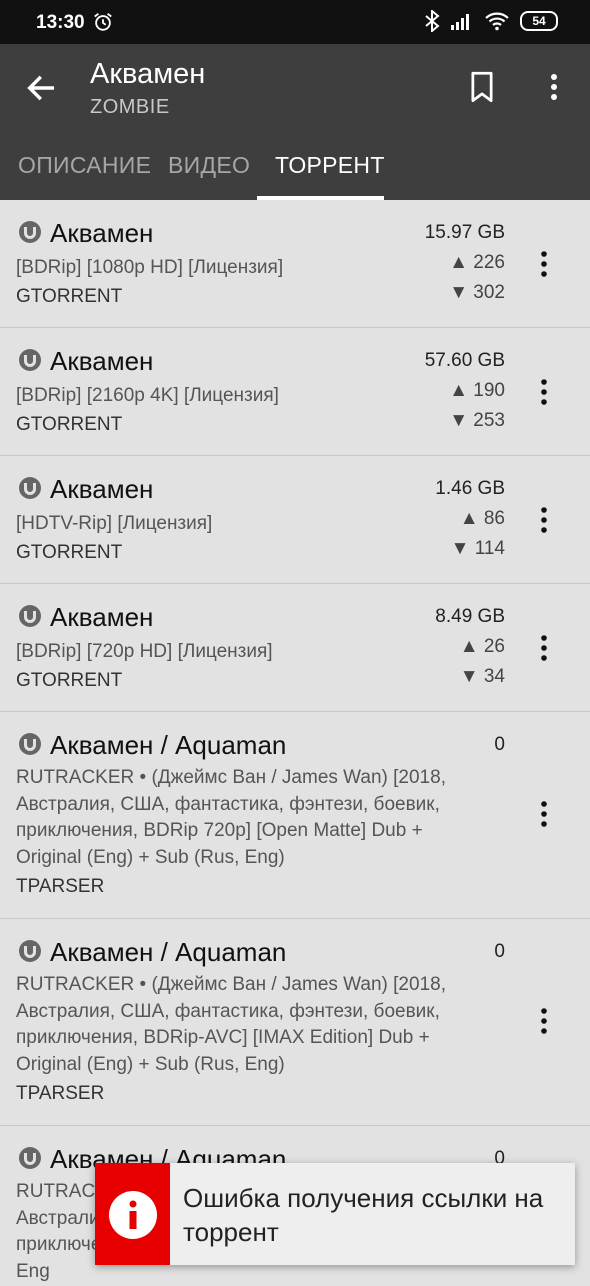 This screenshot has width=590, height=1286. Describe the element at coordinates (482, 518) in the screenshot. I see `torrent-seeds: ▲ 86` at that location.